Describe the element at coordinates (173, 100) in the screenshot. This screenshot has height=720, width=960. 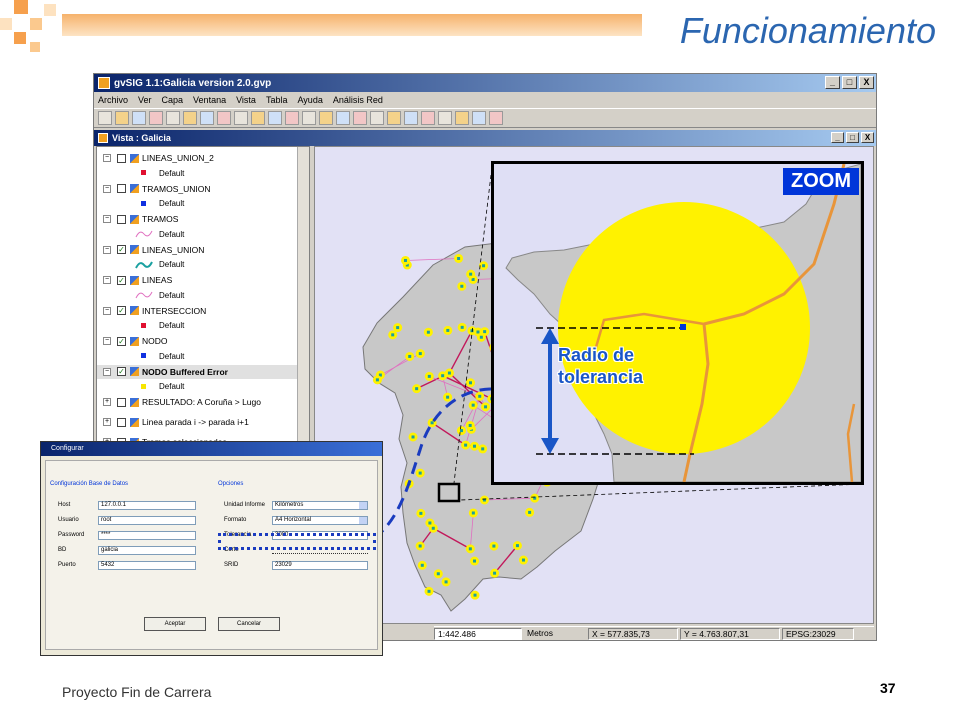
I see `menu-capa: Capa` at that location.